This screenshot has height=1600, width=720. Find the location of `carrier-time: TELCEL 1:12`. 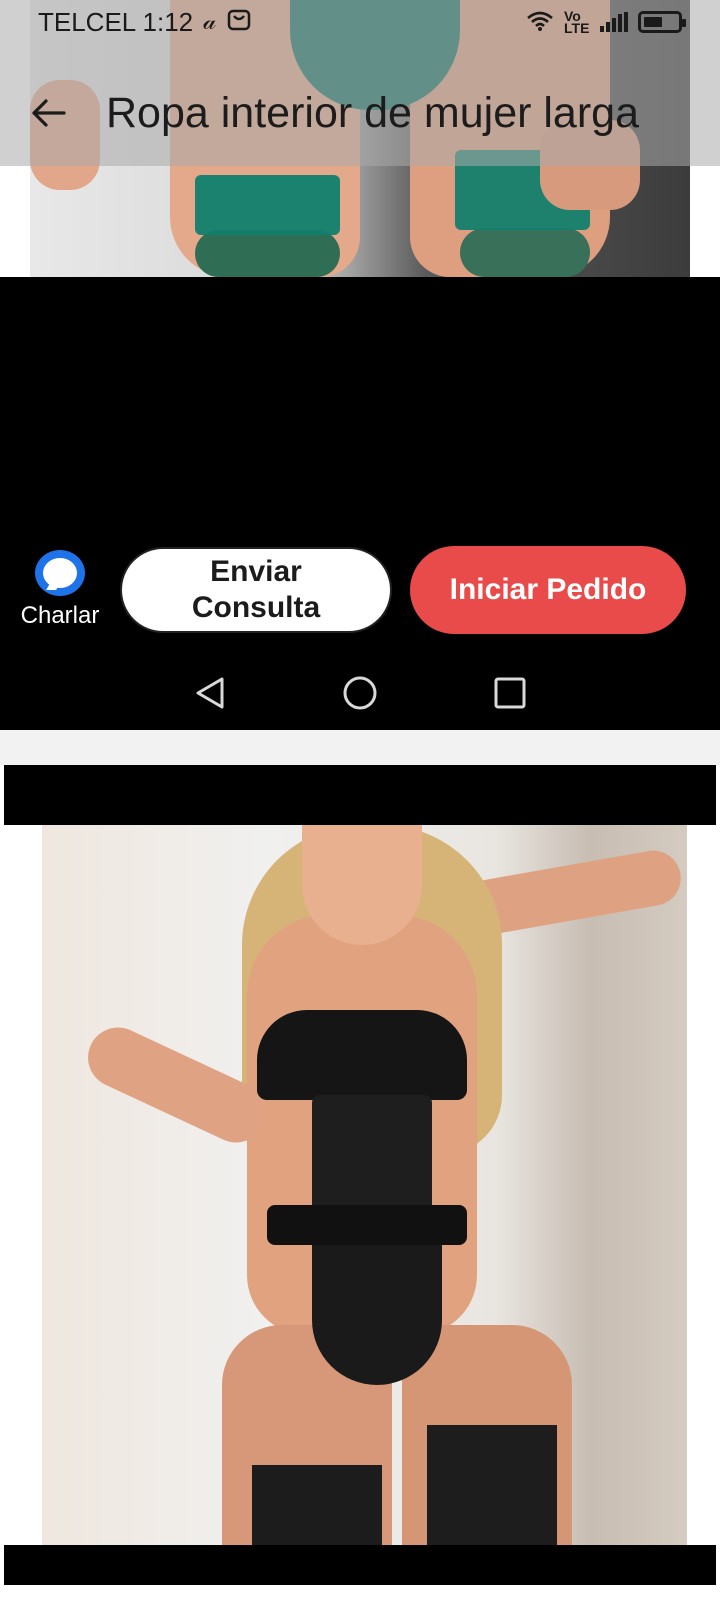

carrier-time: TELCEL 1:12 is located at coordinates (116, 21).